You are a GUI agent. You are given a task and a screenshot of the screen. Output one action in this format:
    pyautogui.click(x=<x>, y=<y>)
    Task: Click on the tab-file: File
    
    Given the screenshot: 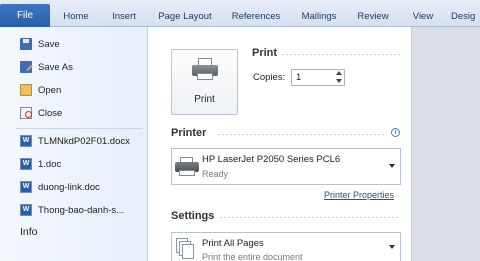 What is the action you would take?
    pyautogui.click(x=25, y=15)
    